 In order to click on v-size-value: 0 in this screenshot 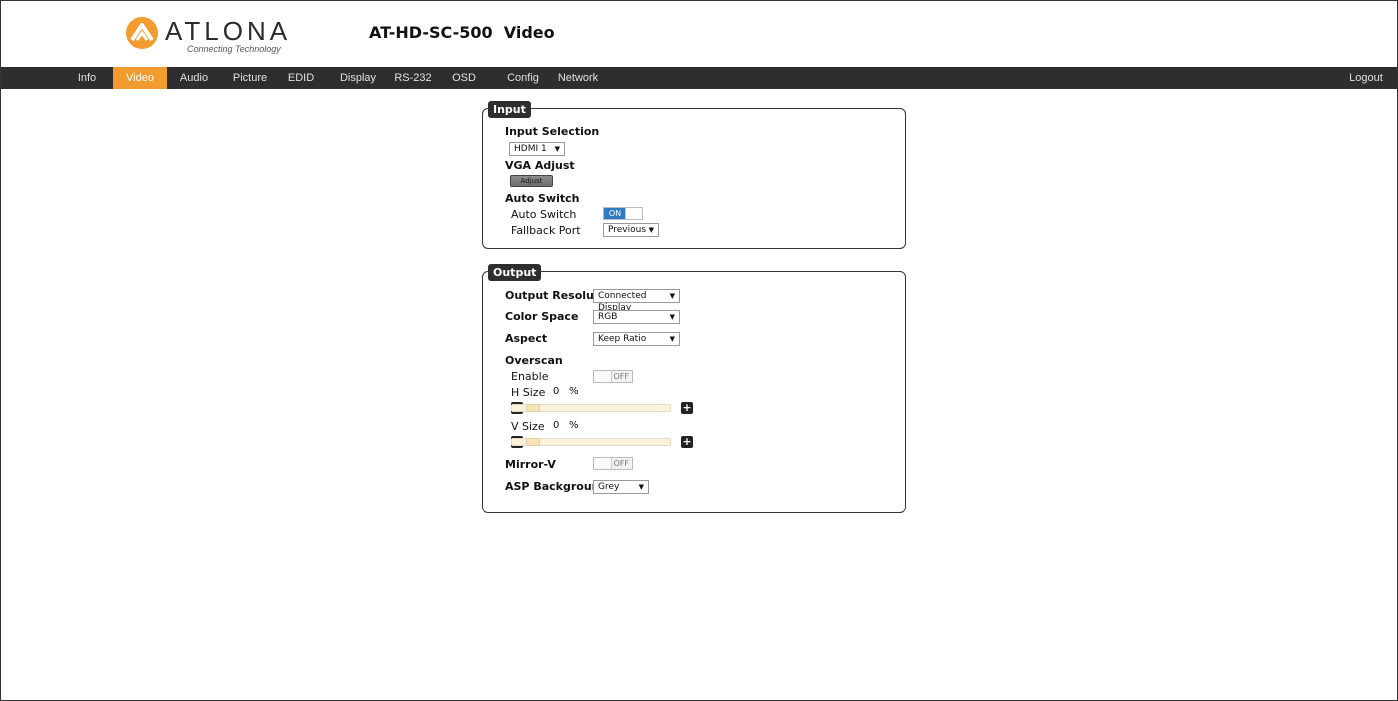, I will do `click(556, 425)`.